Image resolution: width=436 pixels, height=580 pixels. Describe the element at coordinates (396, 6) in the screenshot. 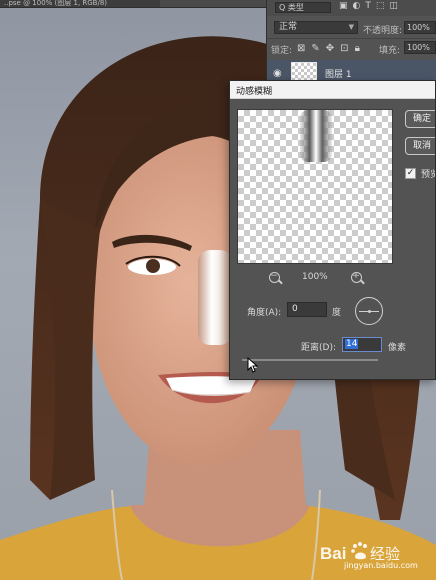

I see `smart-object-filter-icon: ◫` at that location.